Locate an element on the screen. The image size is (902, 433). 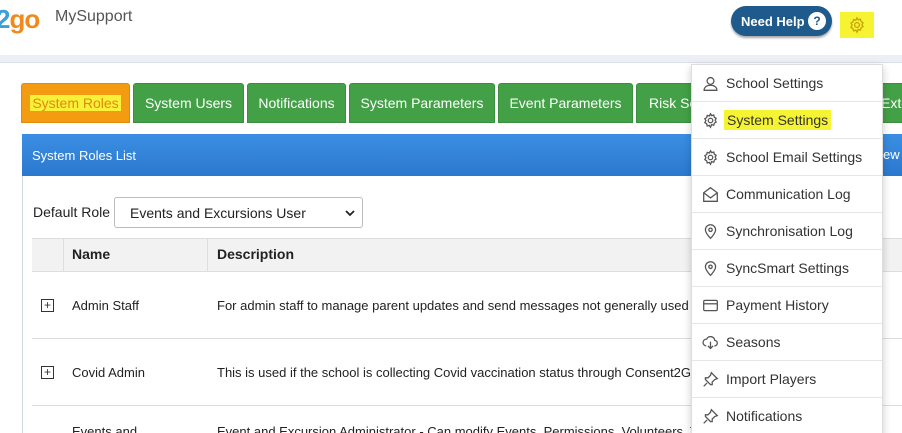
tab-label: Event Parameters is located at coordinates (565, 103).